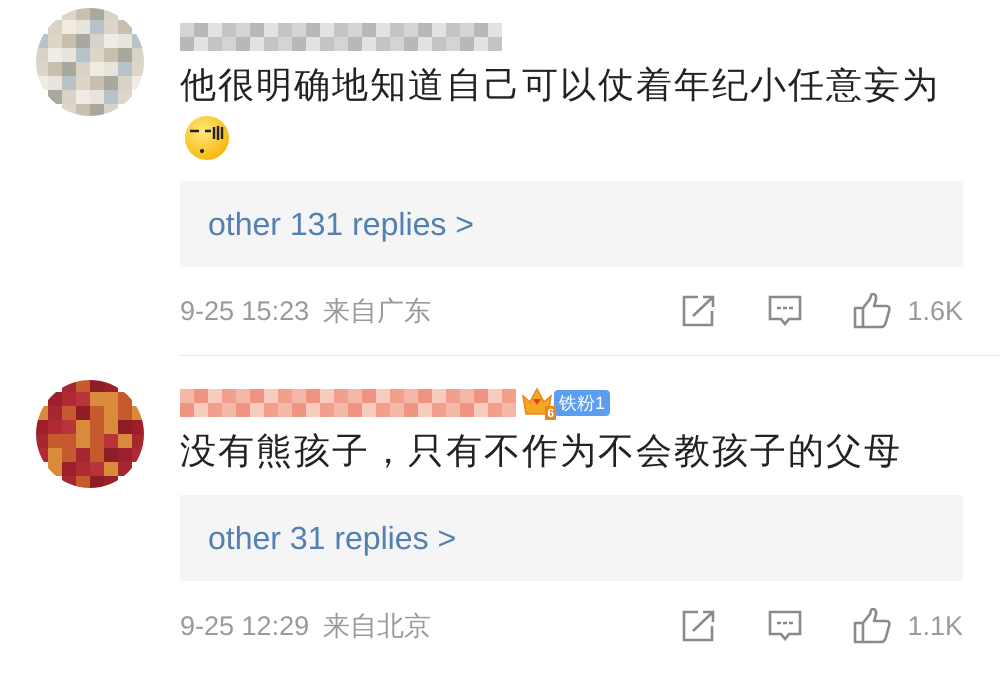  Describe the element at coordinates (541, 451) in the screenshot. I see `comment-text: 没有熊孩子，只有不作为不会教孩子的父母` at that location.